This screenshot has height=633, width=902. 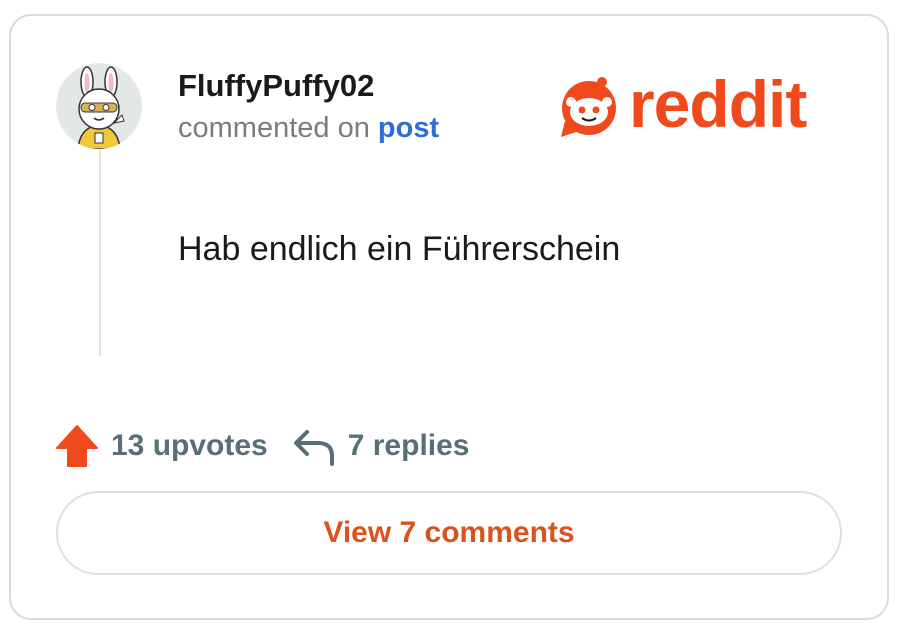 What do you see at coordinates (100, 253) in the screenshot?
I see `thread-line` at bounding box center [100, 253].